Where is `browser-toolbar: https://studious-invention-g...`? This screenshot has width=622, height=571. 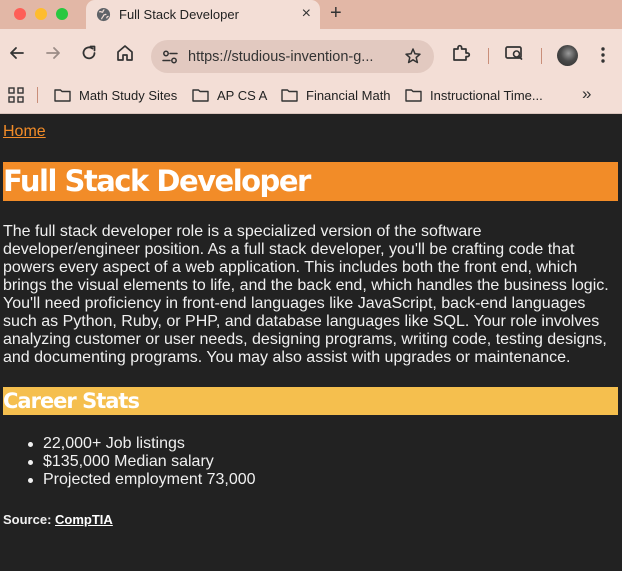 browser-toolbar: https://studious-invention-g... is located at coordinates (311, 53).